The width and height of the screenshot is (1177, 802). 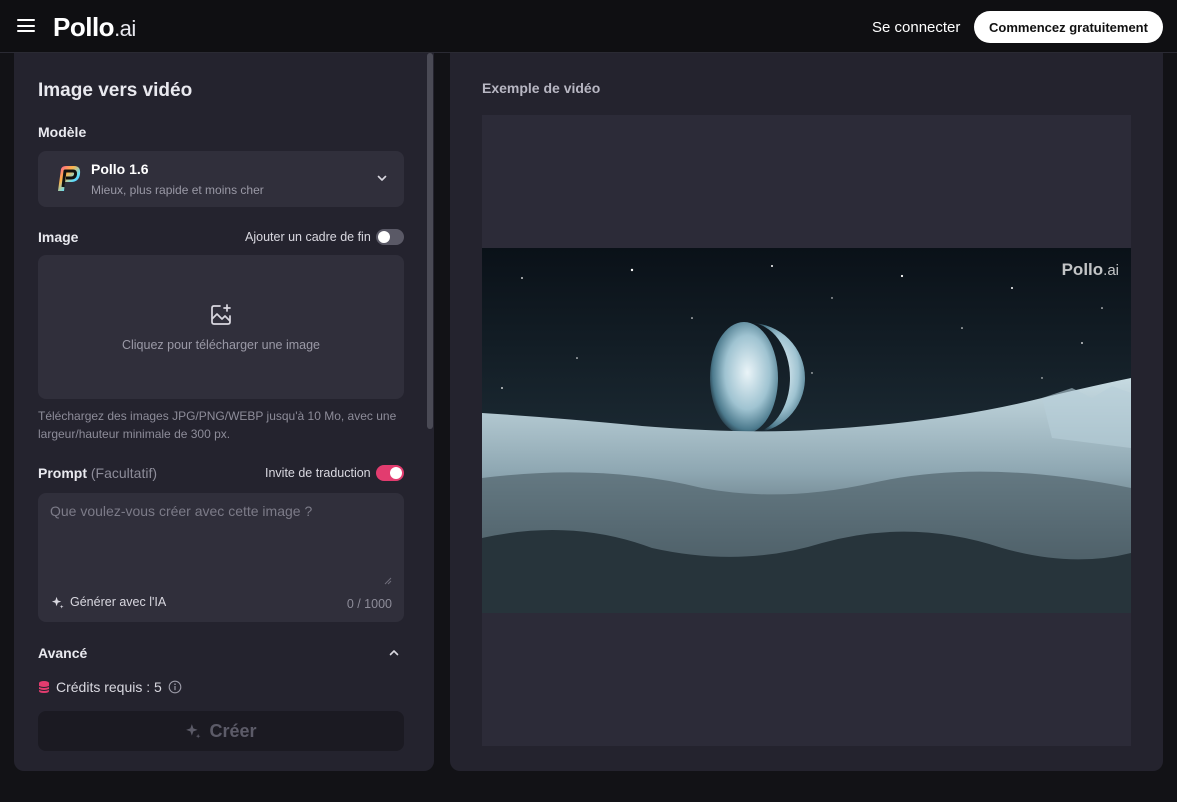 I want to click on translate-label: Invite de traduction, so click(x=318, y=473).